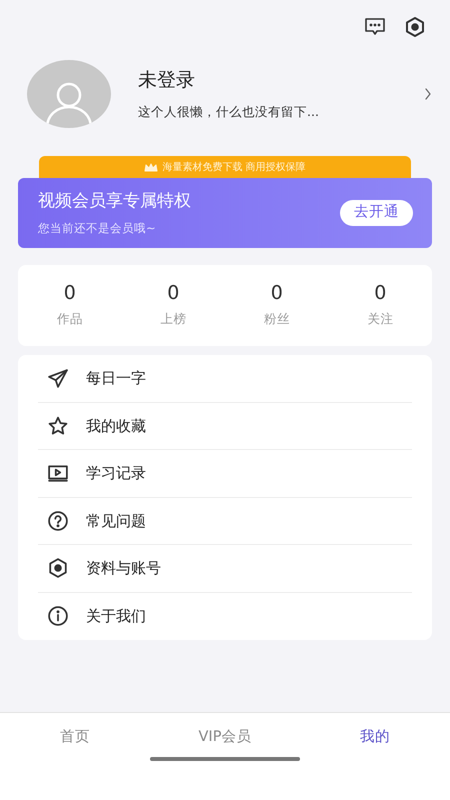 The width and height of the screenshot is (450, 800). Describe the element at coordinates (151, 167) in the screenshot. I see `crown-icon` at that location.